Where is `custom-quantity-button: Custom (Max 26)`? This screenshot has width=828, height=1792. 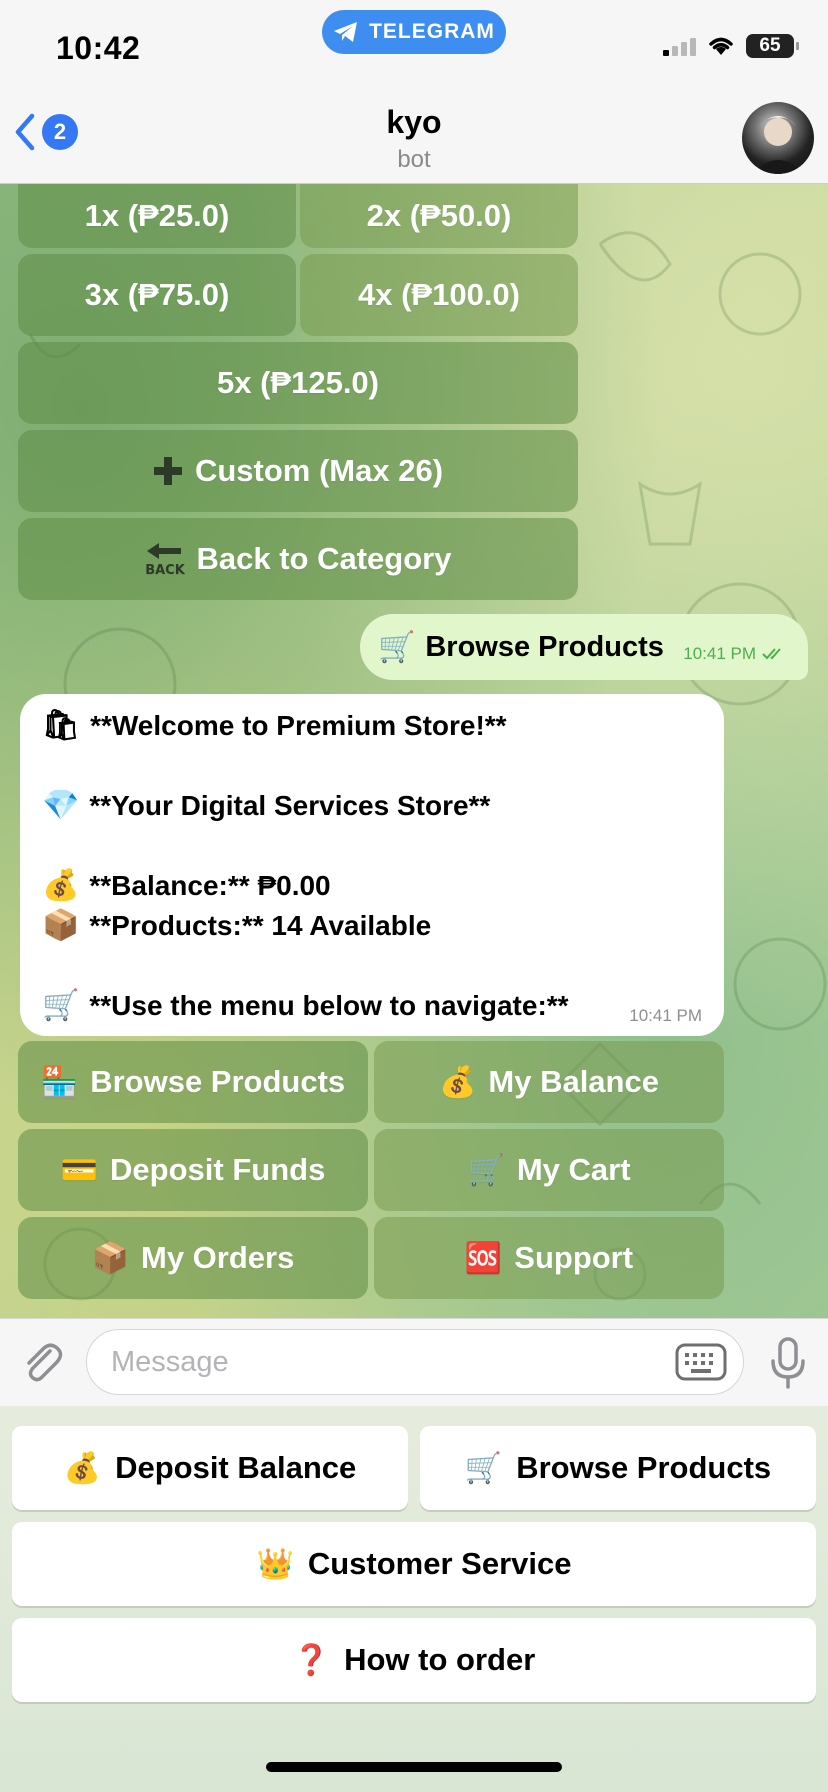 custom-quantity-button: Custom (Max 26) is located at coordinates (298, 471).